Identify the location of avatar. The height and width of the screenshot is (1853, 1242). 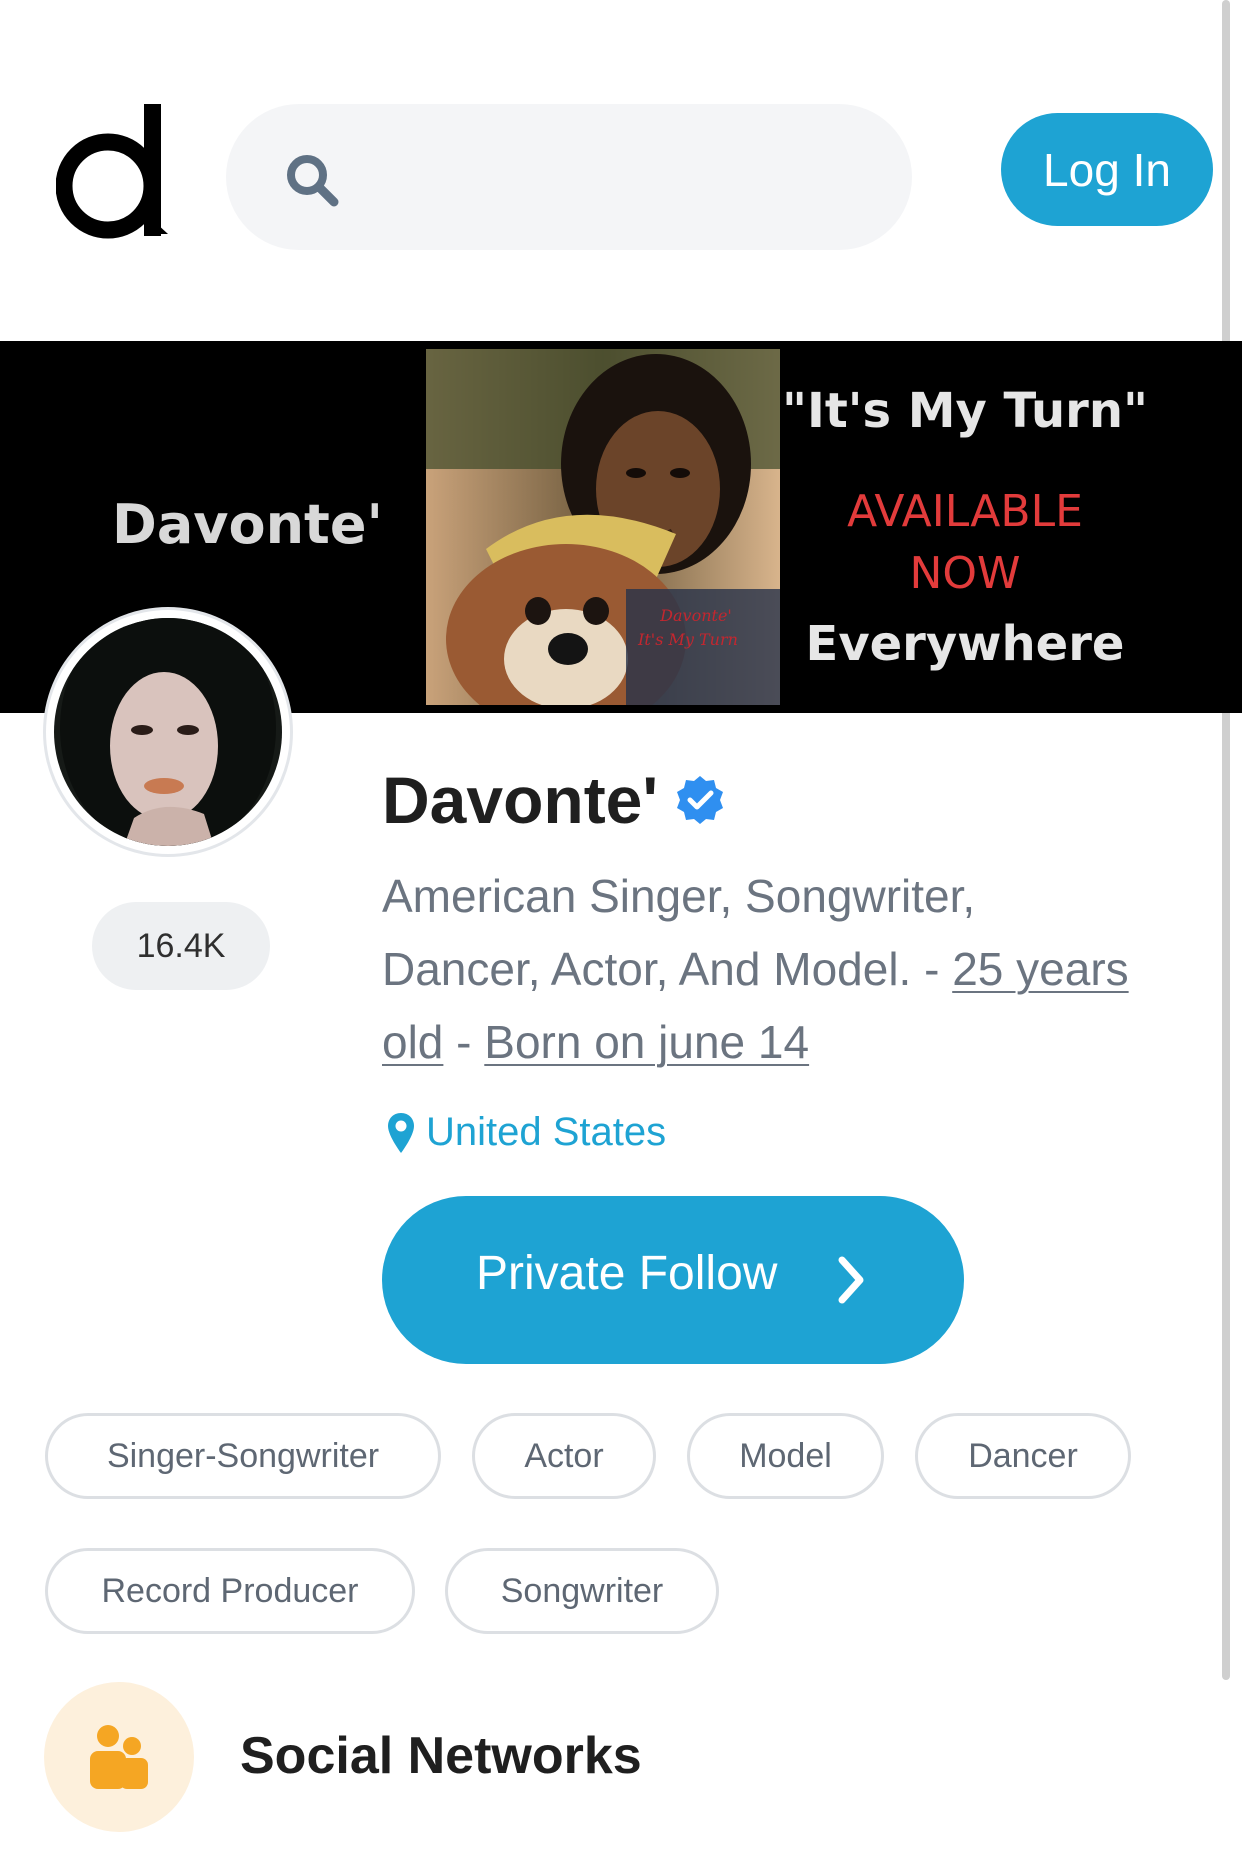
(168, 732).